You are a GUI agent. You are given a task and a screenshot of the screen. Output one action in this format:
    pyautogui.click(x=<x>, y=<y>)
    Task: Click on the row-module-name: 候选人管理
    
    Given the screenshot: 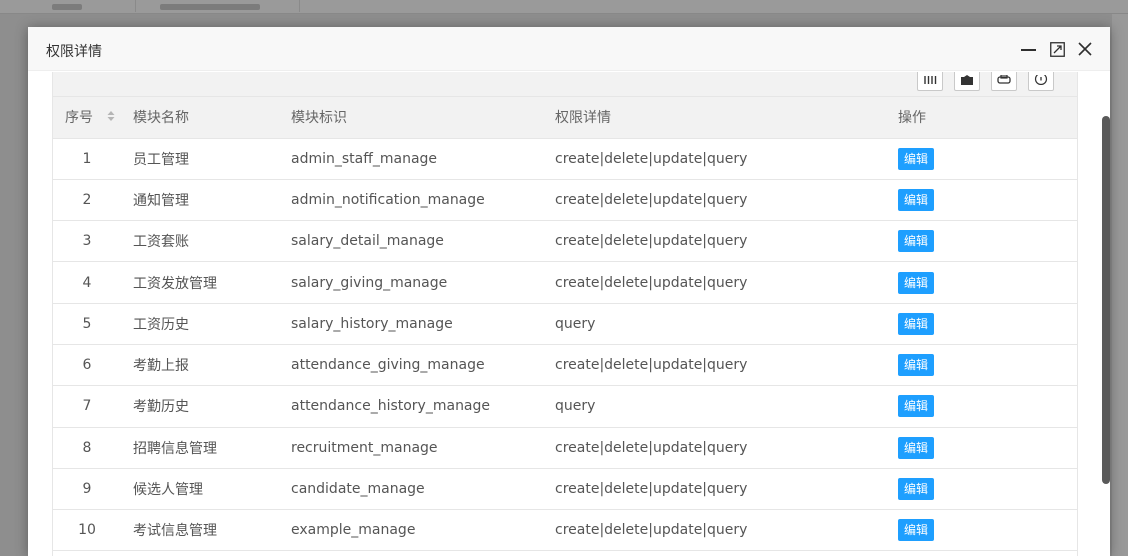 What is the action you would take?
    pyautogui.click(x=168, y=490)
    